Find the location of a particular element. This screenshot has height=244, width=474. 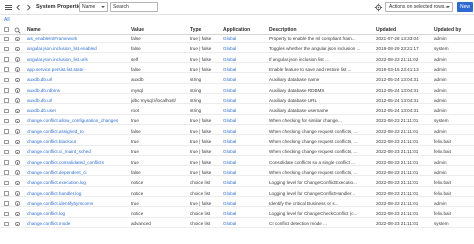

column-header-application: Application is located at coordinates (245, 30).